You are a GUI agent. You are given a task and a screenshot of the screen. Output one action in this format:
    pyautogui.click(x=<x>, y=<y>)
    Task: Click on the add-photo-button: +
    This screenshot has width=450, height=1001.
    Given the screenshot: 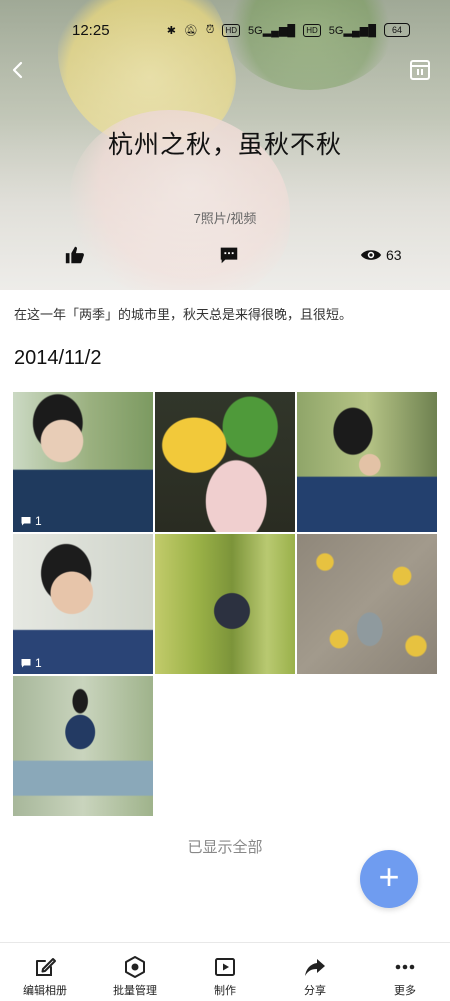 What is the action you would take?
    pyautogui.click(x=389, y=879)
    